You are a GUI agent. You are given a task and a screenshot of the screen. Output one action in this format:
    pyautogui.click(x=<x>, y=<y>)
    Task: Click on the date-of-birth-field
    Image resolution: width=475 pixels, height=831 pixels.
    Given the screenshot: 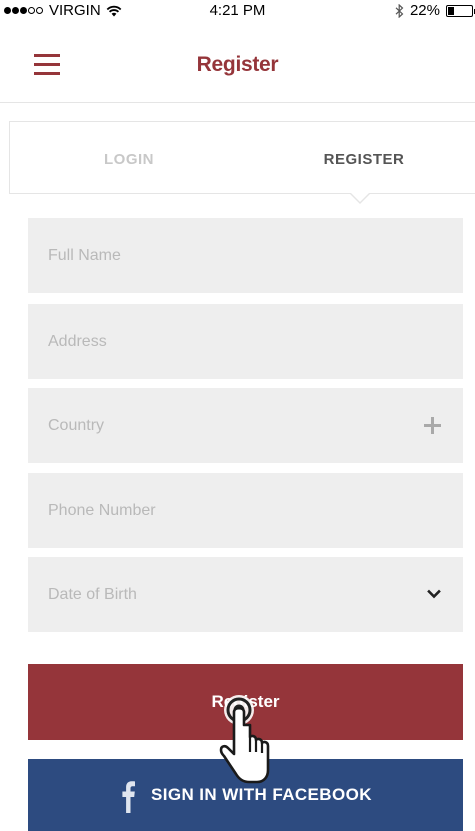 What is the action you would take?
    pyautogui.click(x=245, y=594)
    